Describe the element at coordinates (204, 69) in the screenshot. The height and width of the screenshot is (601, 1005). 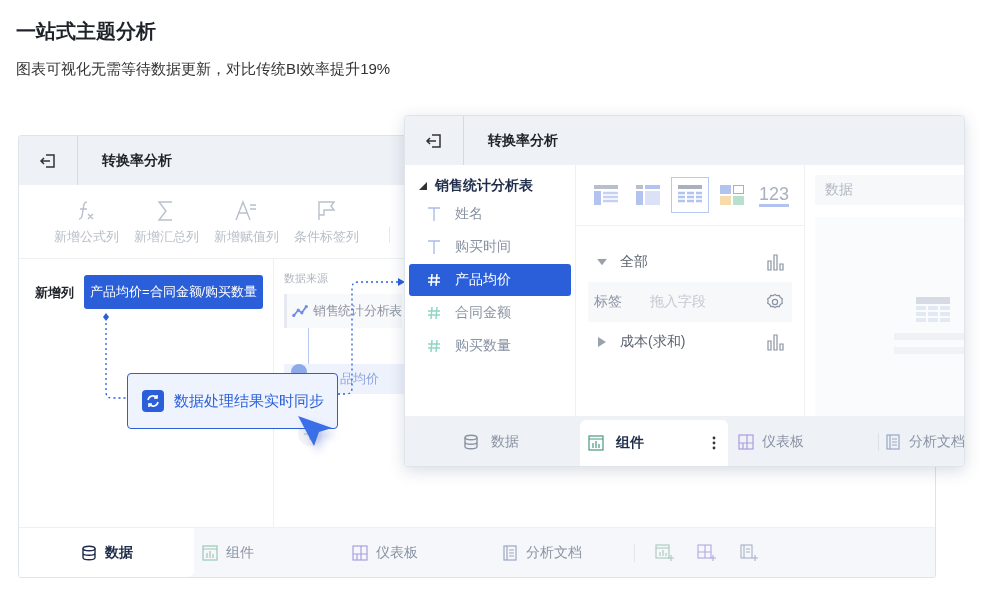
I see `page-subtitle: 图表可视化无需等待数据更新，对比传统BI效率提升19%` at that location.